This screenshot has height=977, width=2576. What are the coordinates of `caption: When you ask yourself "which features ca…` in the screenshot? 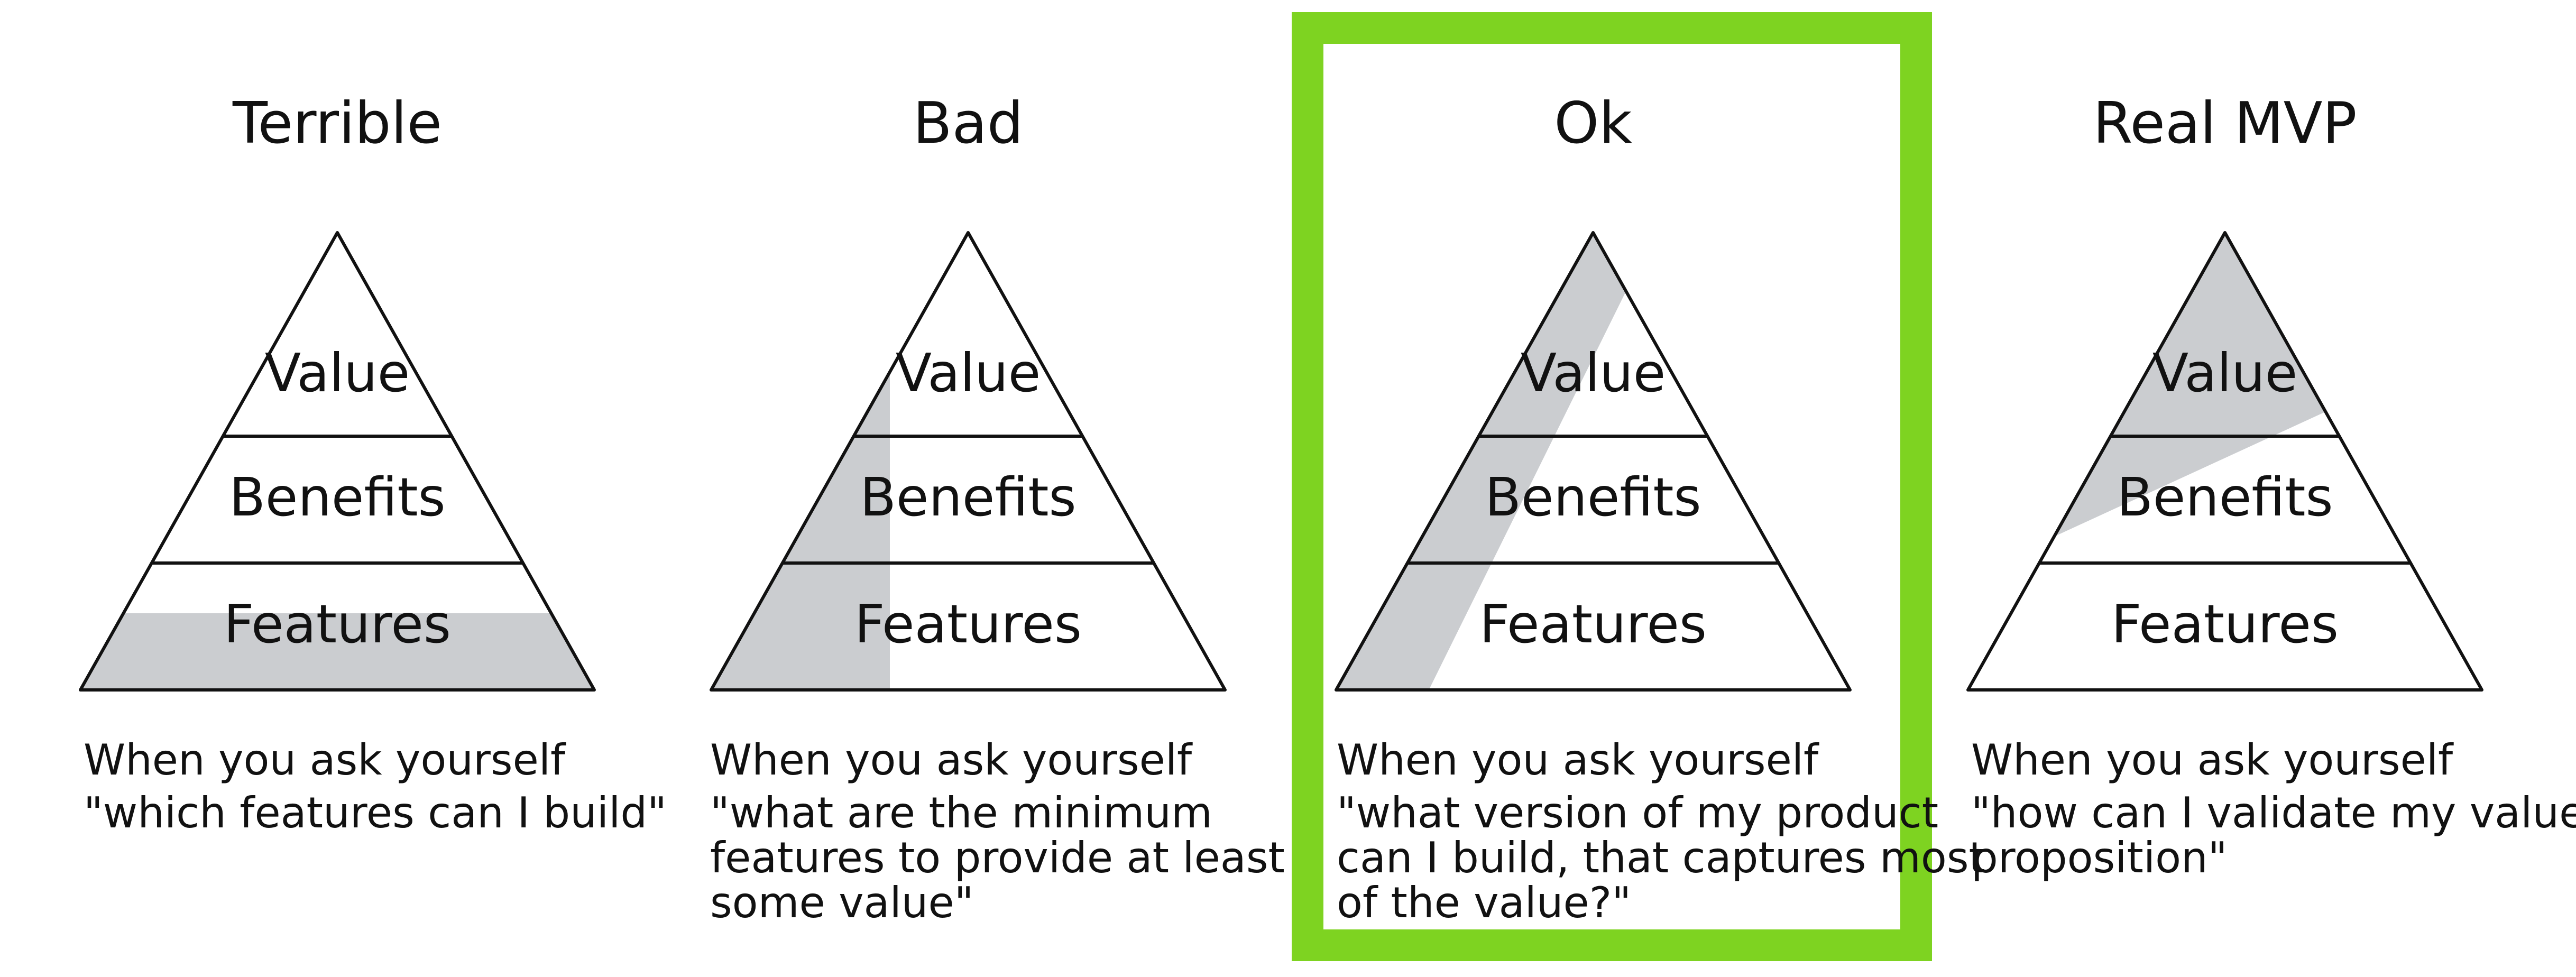 It's located at (375, 786).